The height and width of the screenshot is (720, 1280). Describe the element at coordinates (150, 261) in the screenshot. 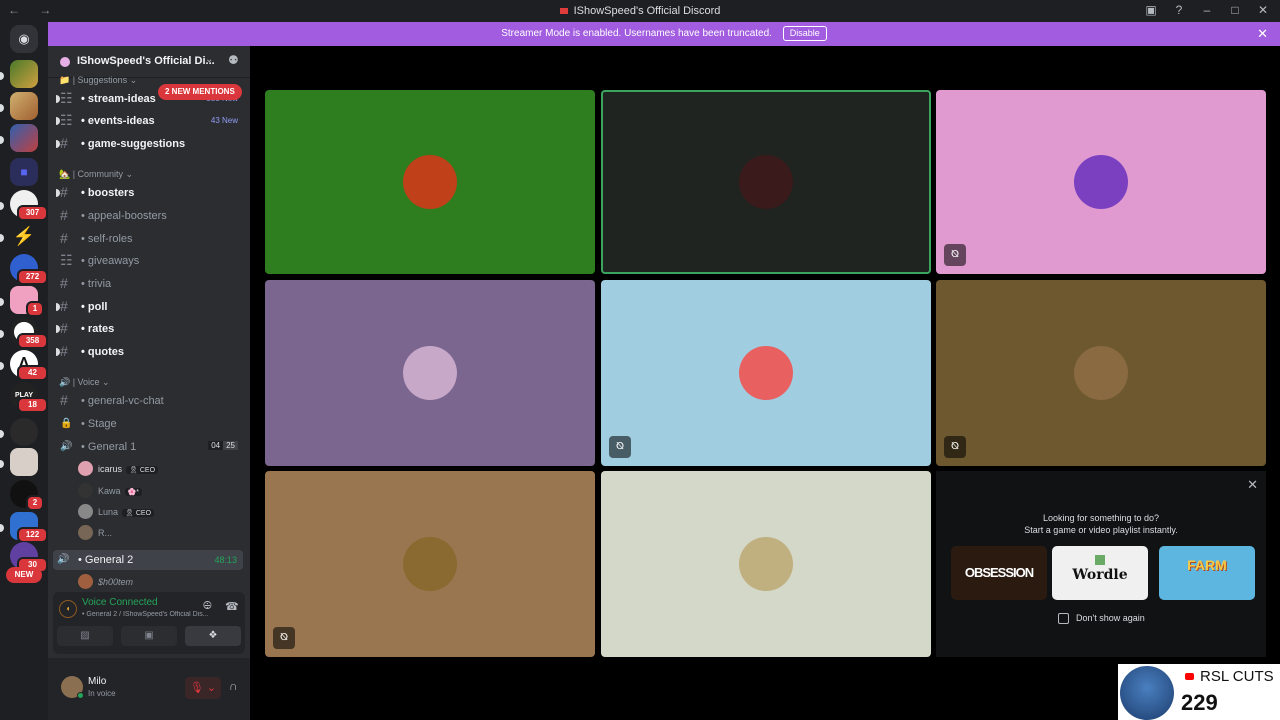

I see `channel-giveaways: ☷ • giveaways` at that location.